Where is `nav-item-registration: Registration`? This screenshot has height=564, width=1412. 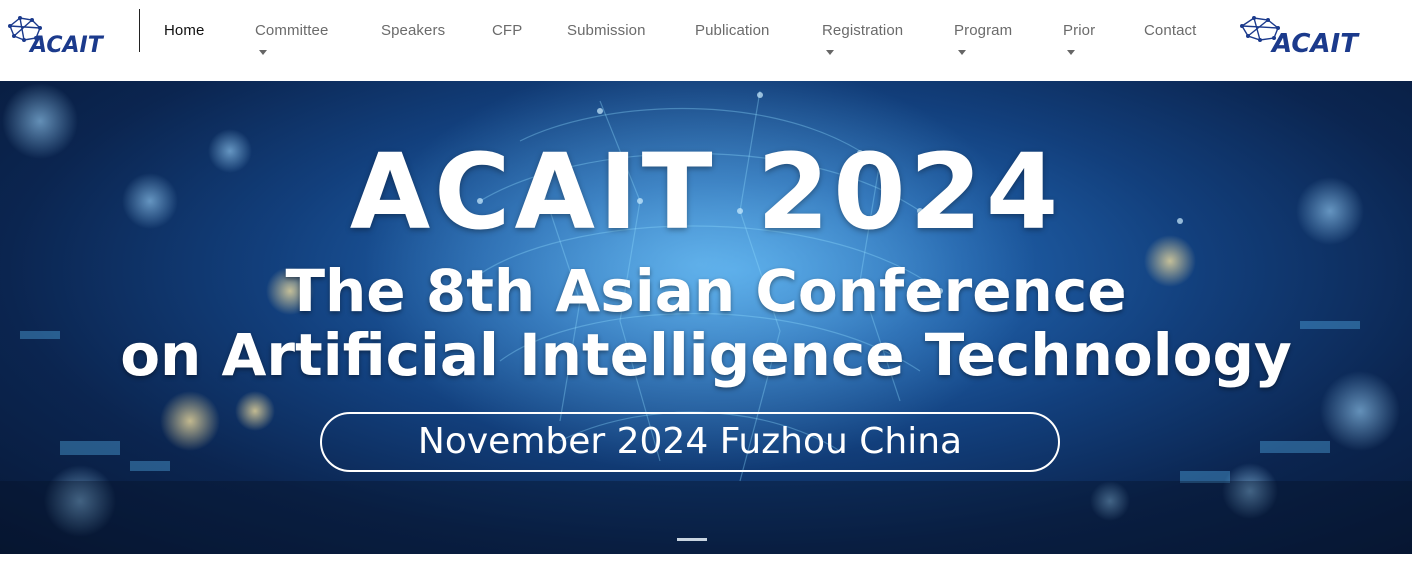 nav-item-registration: Registration is located at coordinates (863, 38).